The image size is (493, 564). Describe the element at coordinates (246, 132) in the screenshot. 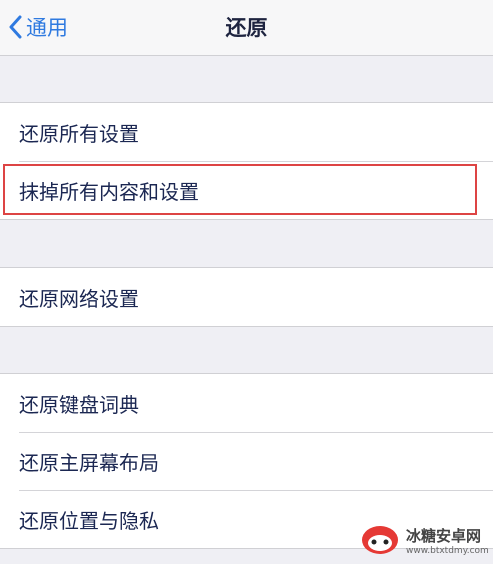

I see `reset-all-settings-row: 还原所有设置` at that location.